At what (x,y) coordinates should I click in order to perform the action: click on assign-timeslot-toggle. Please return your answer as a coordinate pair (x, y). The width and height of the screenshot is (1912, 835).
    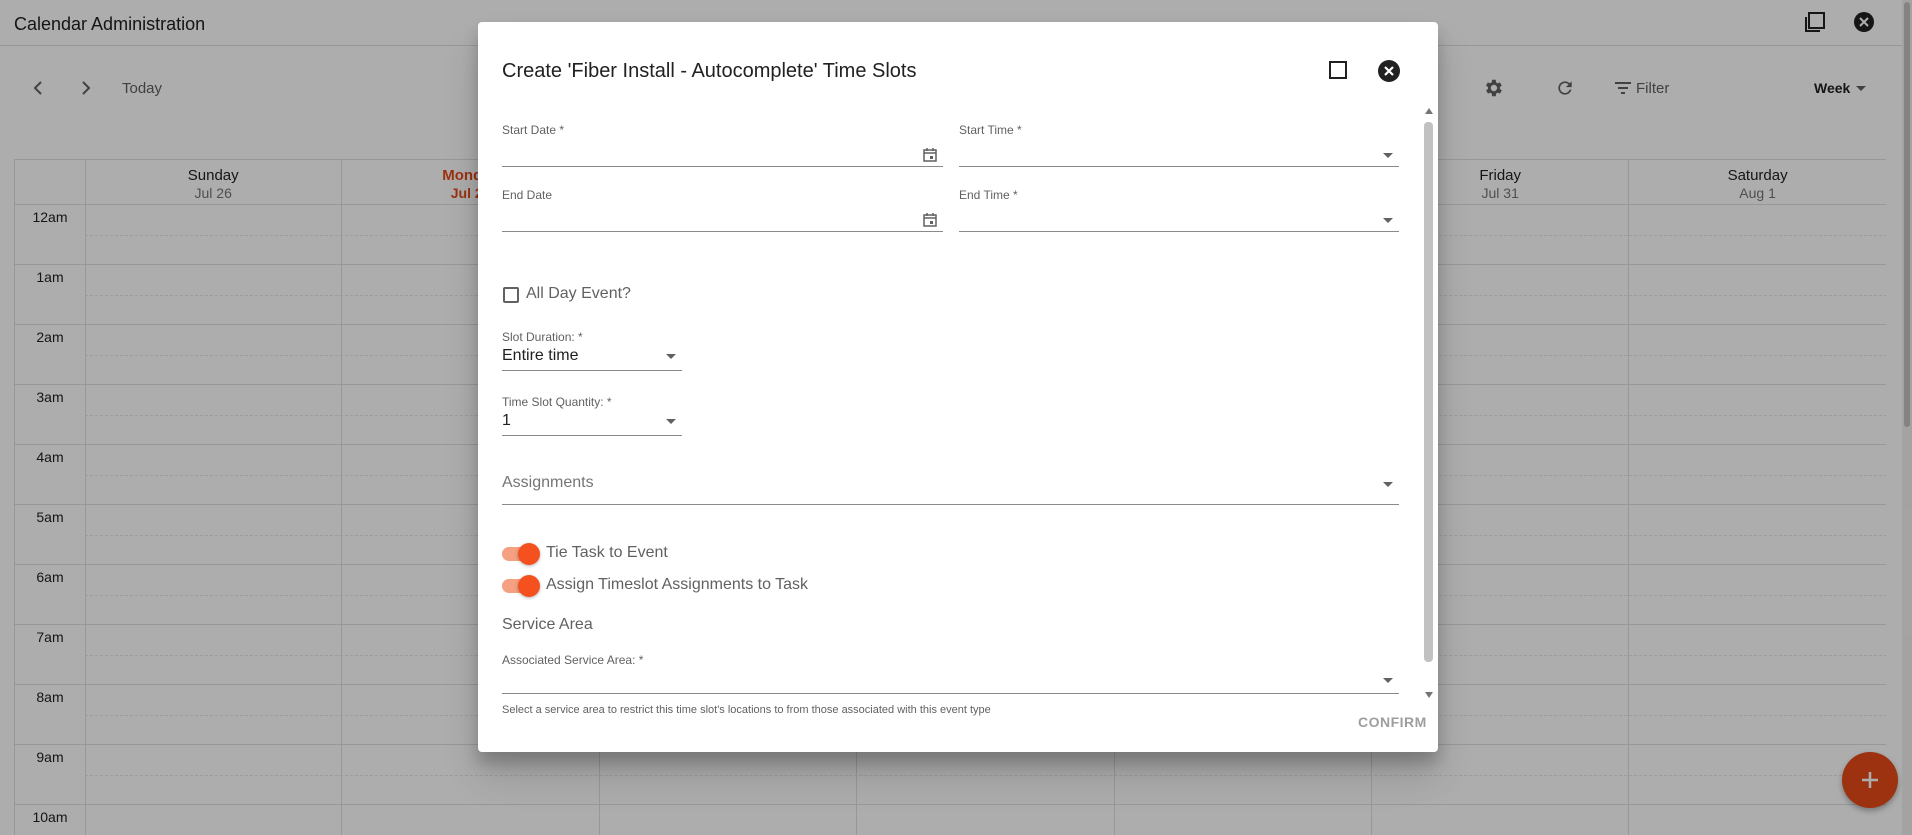
    Looking at the image, I should click on (521, 586).